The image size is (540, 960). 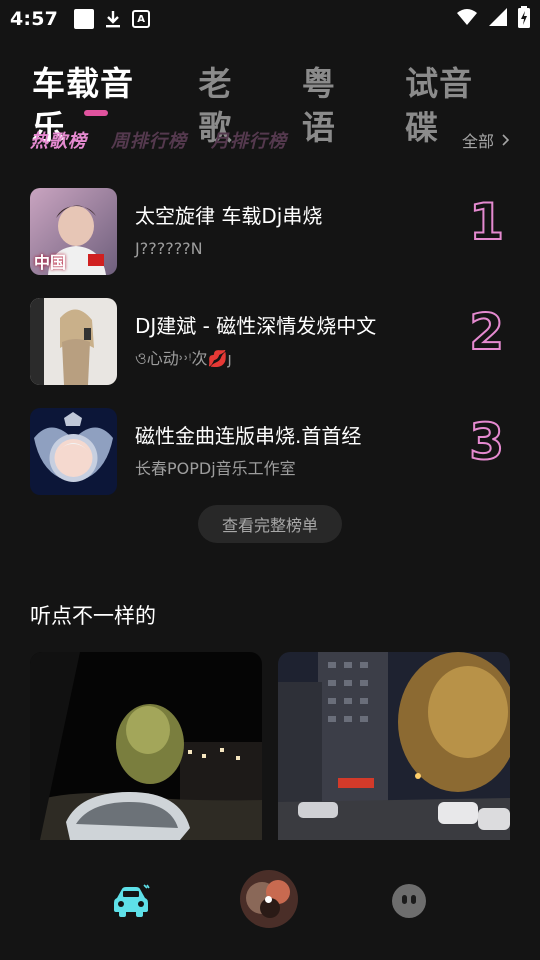 I want to click on active-tab-indicator, so click(x=96, y=113).